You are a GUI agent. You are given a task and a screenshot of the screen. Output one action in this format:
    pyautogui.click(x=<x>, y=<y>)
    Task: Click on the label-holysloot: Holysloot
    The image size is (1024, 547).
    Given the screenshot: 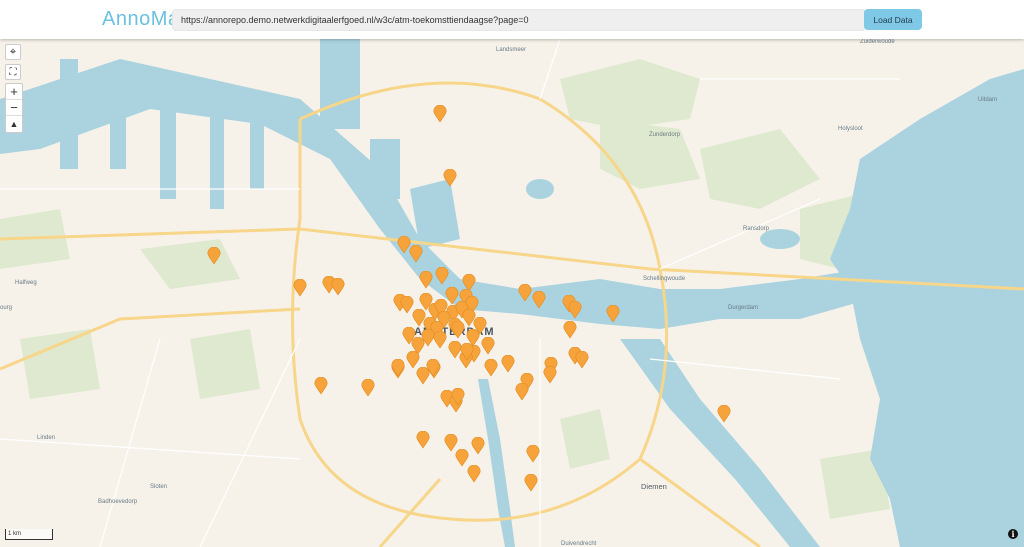 What is the action you would take?
    pyautogui.click(x=850, y=129)
    